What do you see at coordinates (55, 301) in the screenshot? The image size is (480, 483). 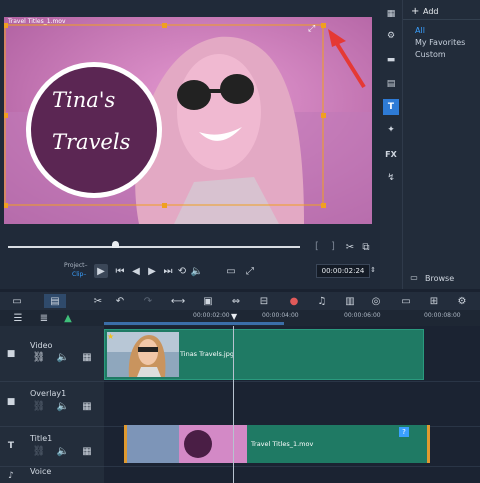 I see `timeline-view-icon: ▤` at bounding box center [55, 301].